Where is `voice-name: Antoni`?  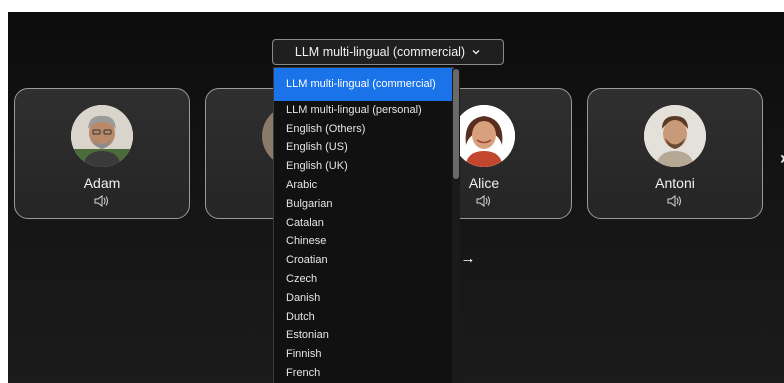 voice-name: Antoni is located at coordinates (675, 183).